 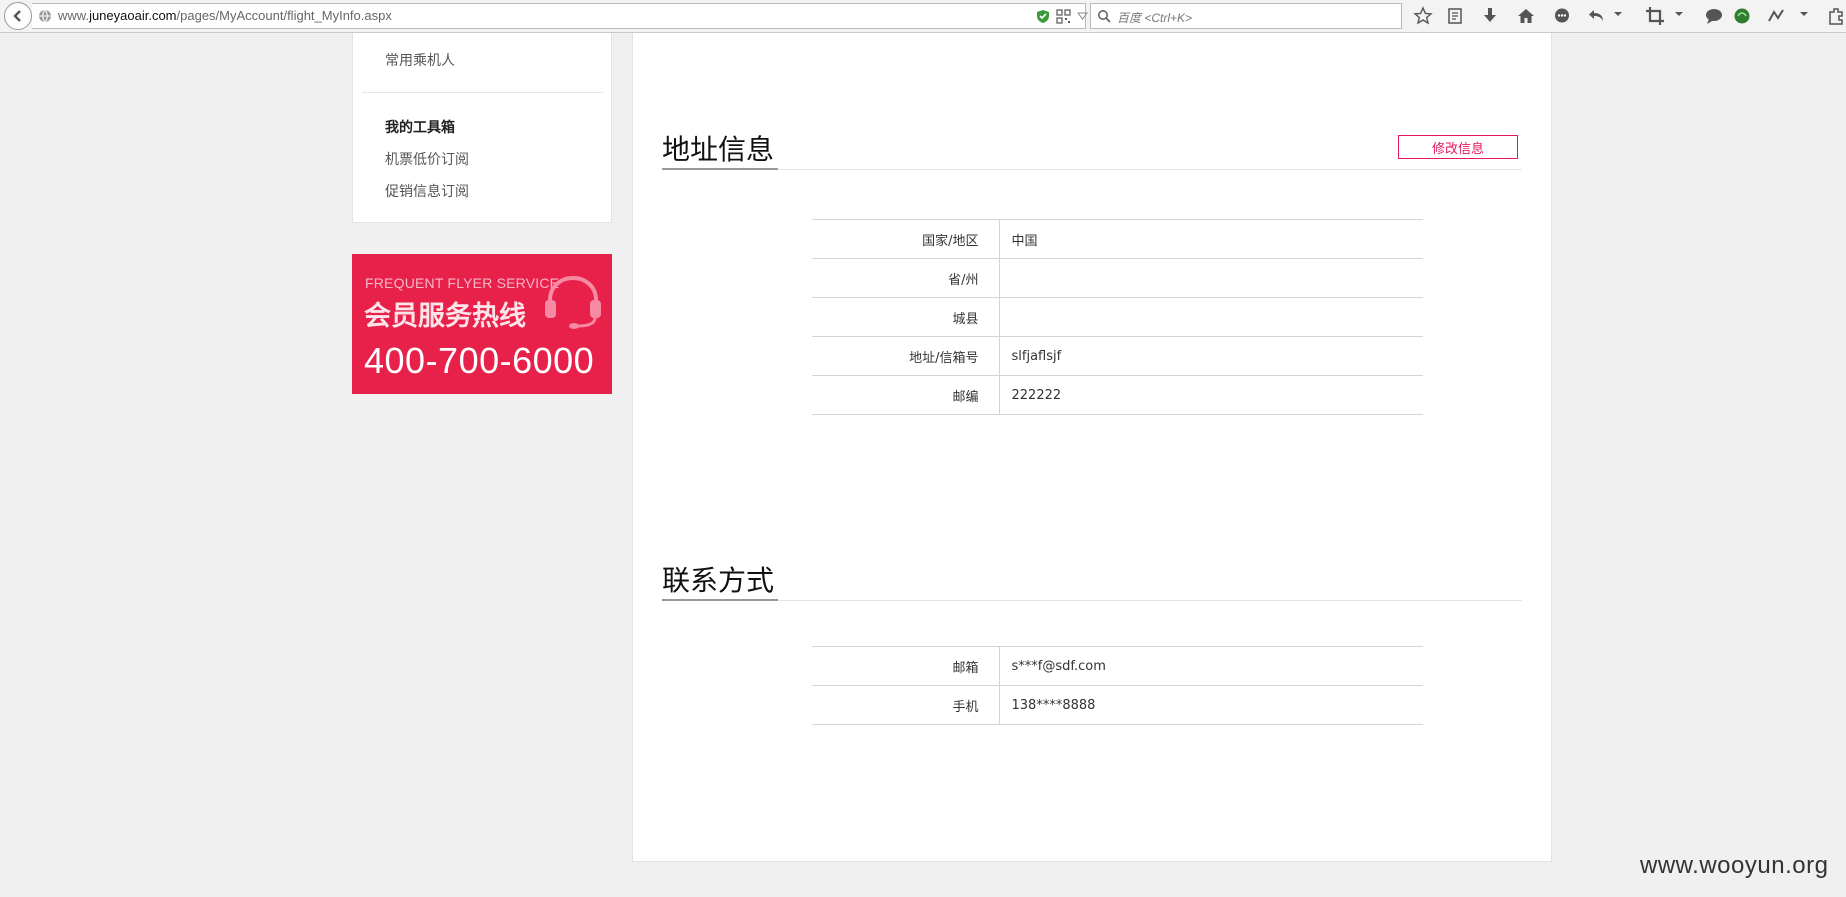 What do you see at coordinates (1036, 356) in the screenshot?
I see `row-value: slfjaflsjf` at bounding box center [1036, 356].